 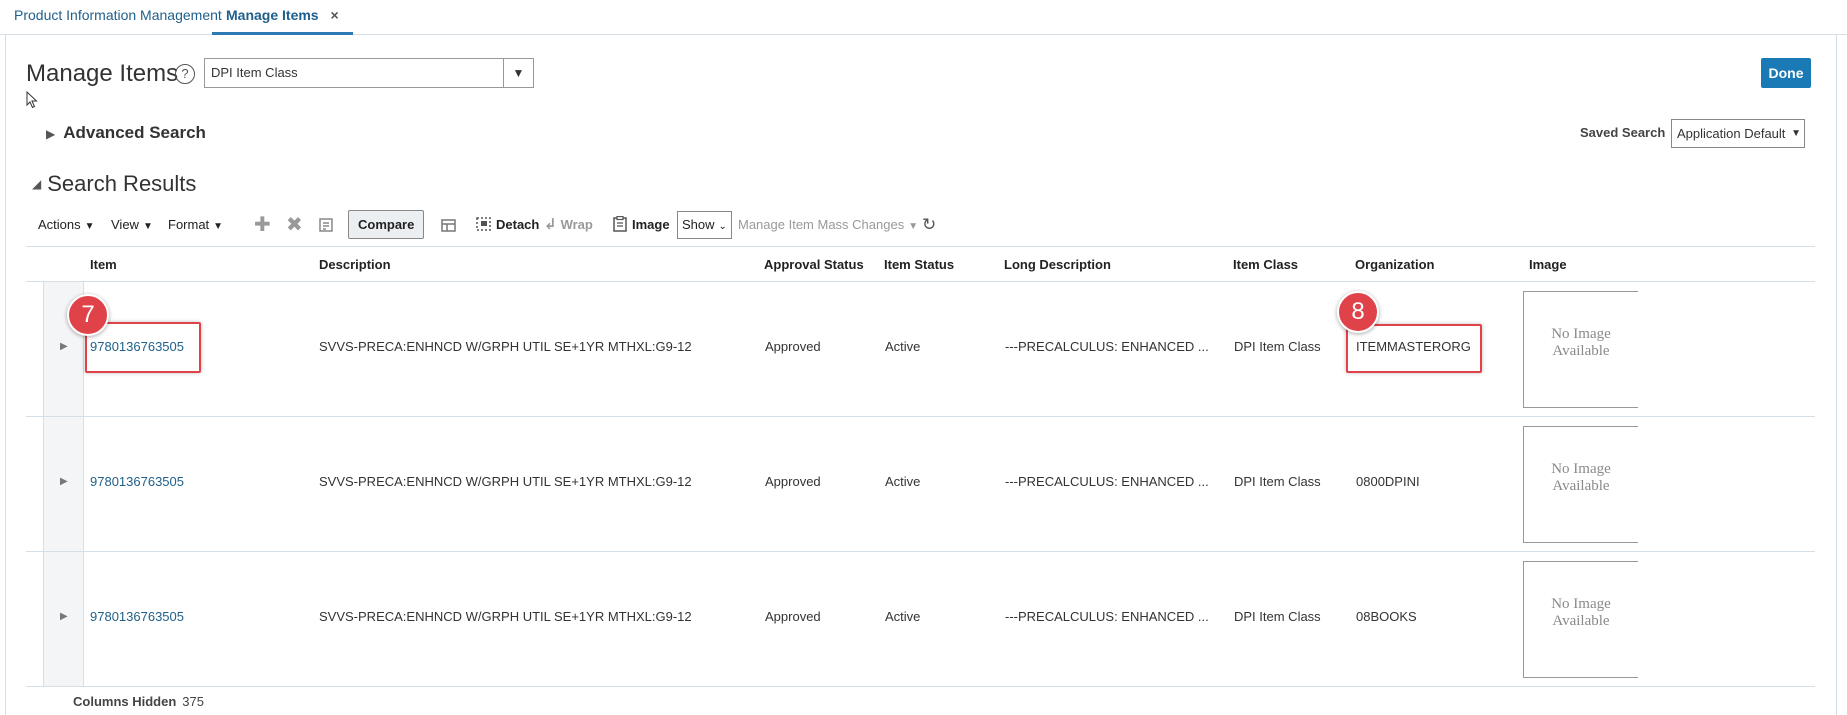 I want to click on actions-menu: Actions ▼, so click(x=66, y=226).